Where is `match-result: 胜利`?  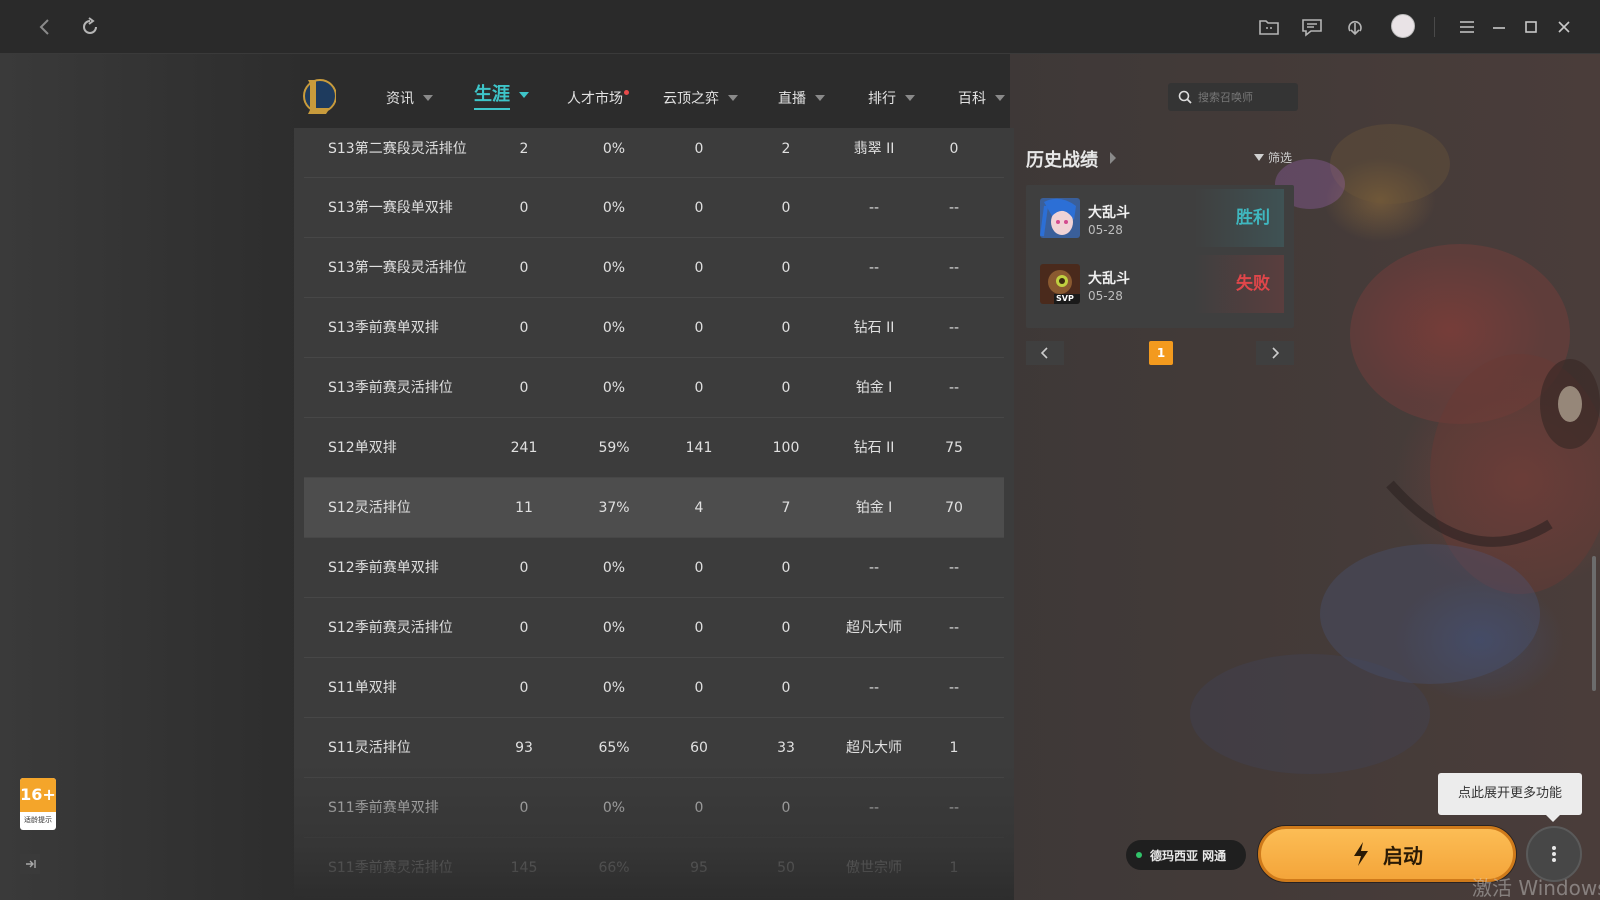 match-result: 胜利 is located at coordinates (1239, 218).